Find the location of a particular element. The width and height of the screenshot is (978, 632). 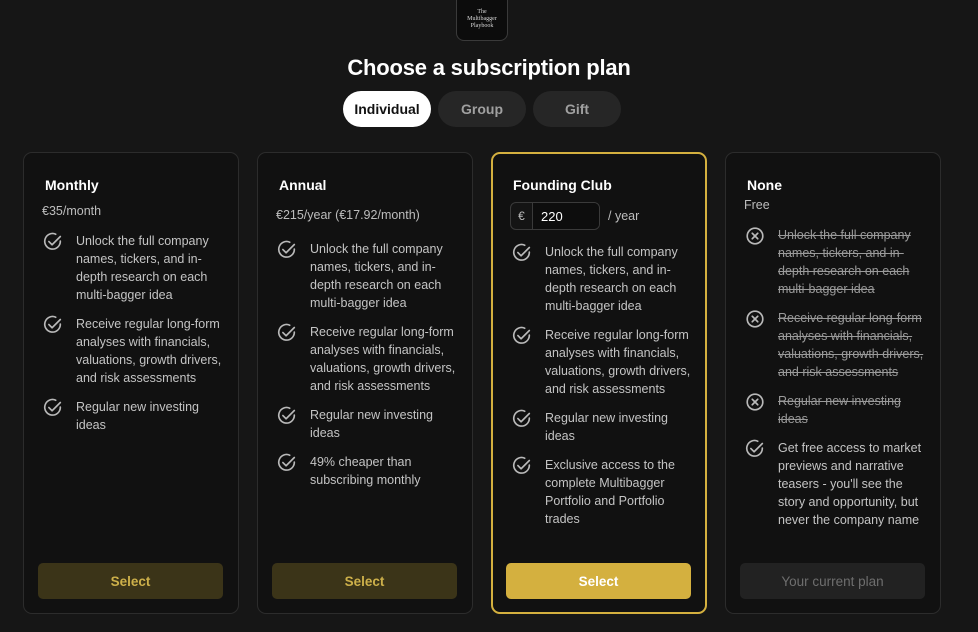

plan-type-tabs: Individual Group Gift is located at coordinates (482, 109).